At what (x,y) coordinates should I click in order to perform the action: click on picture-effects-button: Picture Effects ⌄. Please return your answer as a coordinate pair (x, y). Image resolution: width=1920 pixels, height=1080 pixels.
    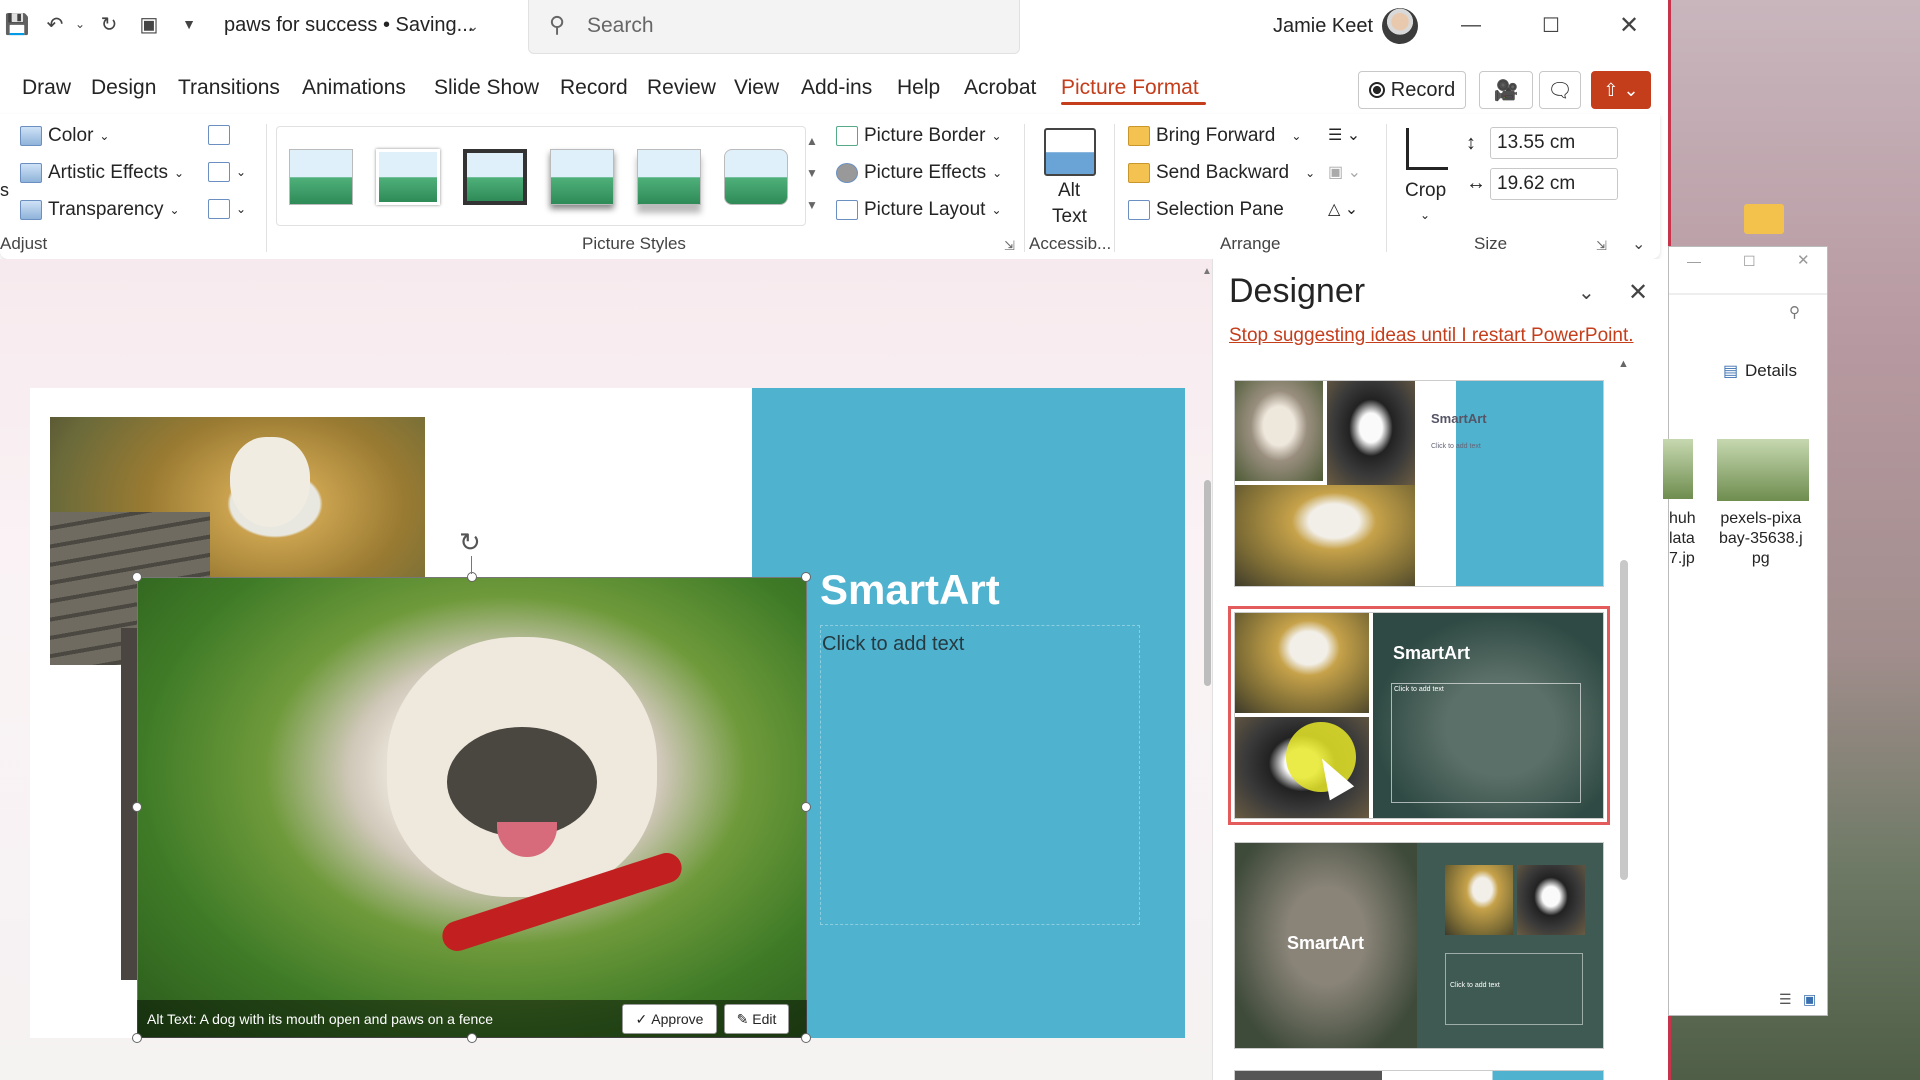
    Looking at the image, I should click on (919, 173).